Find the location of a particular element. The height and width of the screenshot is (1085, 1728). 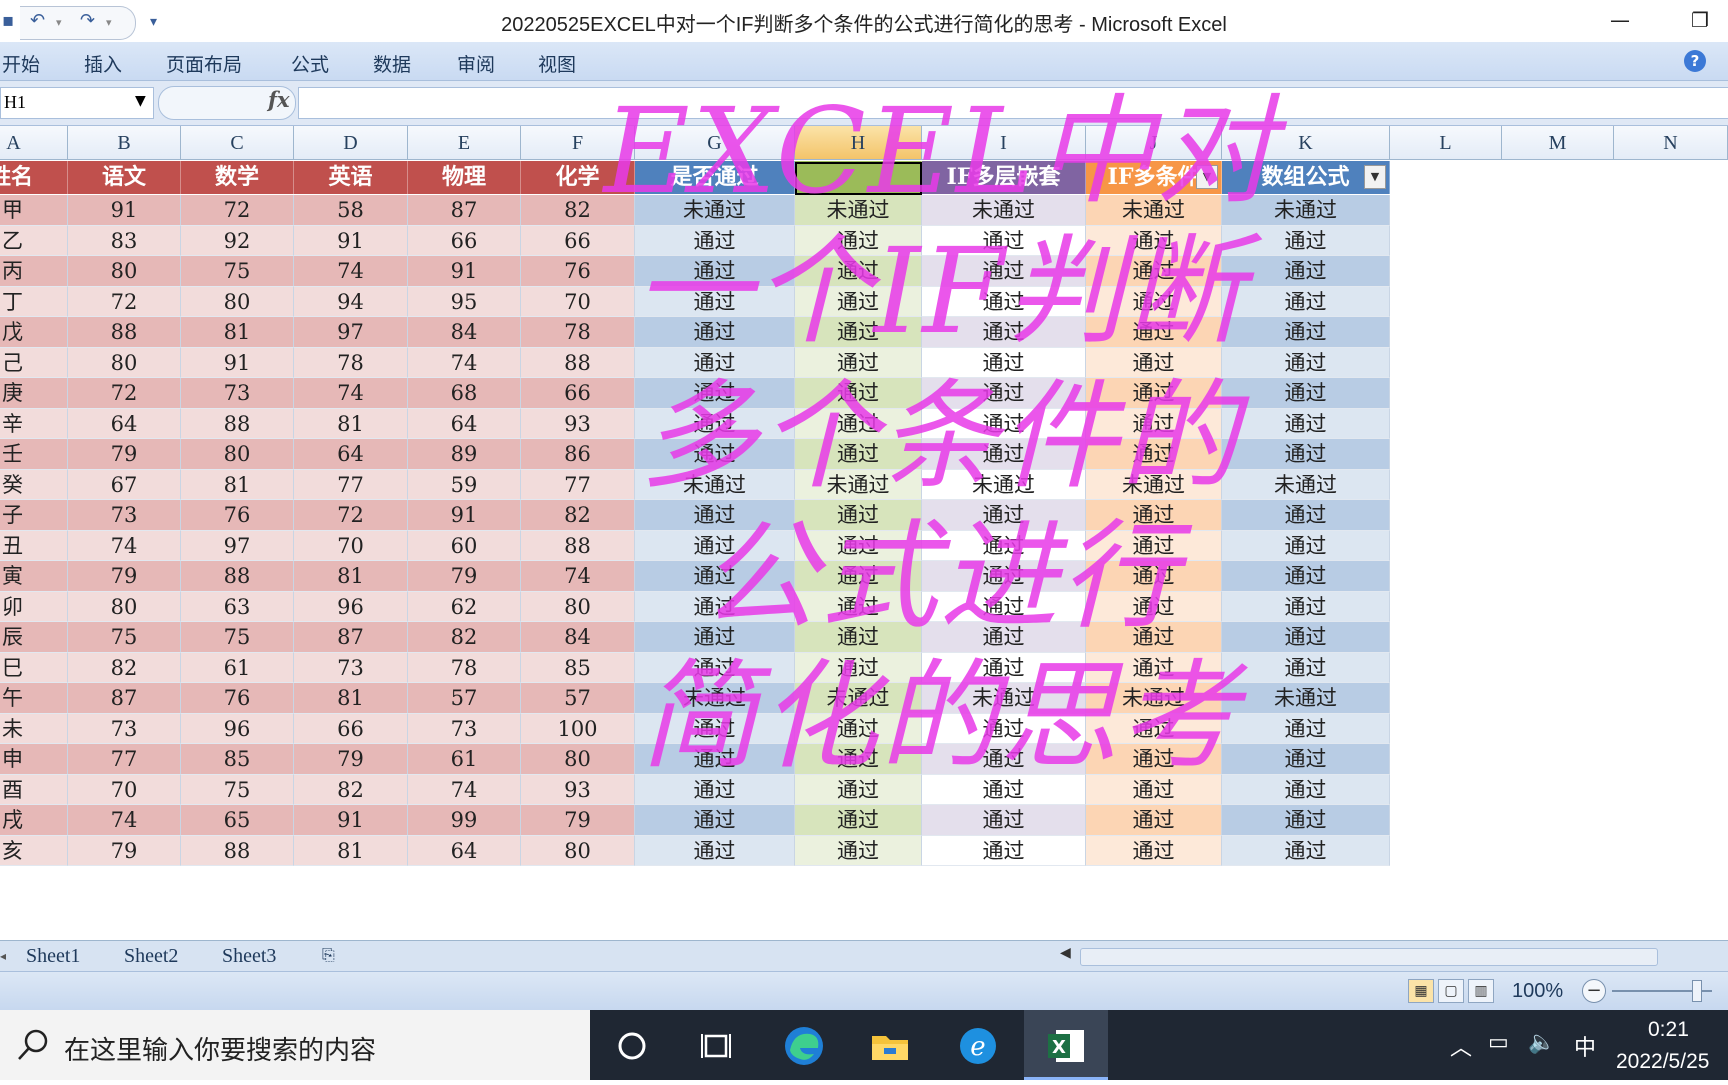

cell-english: 82 is located at coordinates (351, 789).